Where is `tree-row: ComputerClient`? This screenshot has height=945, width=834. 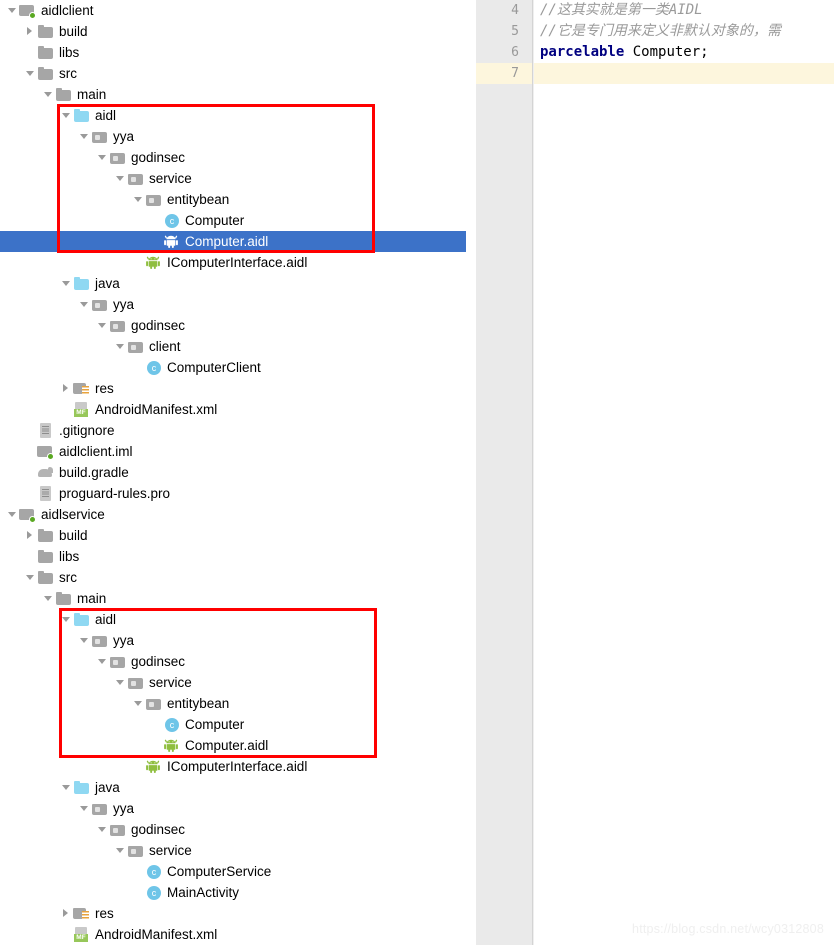 tree-row: ComputerClient is located at coordinates (233, 367).